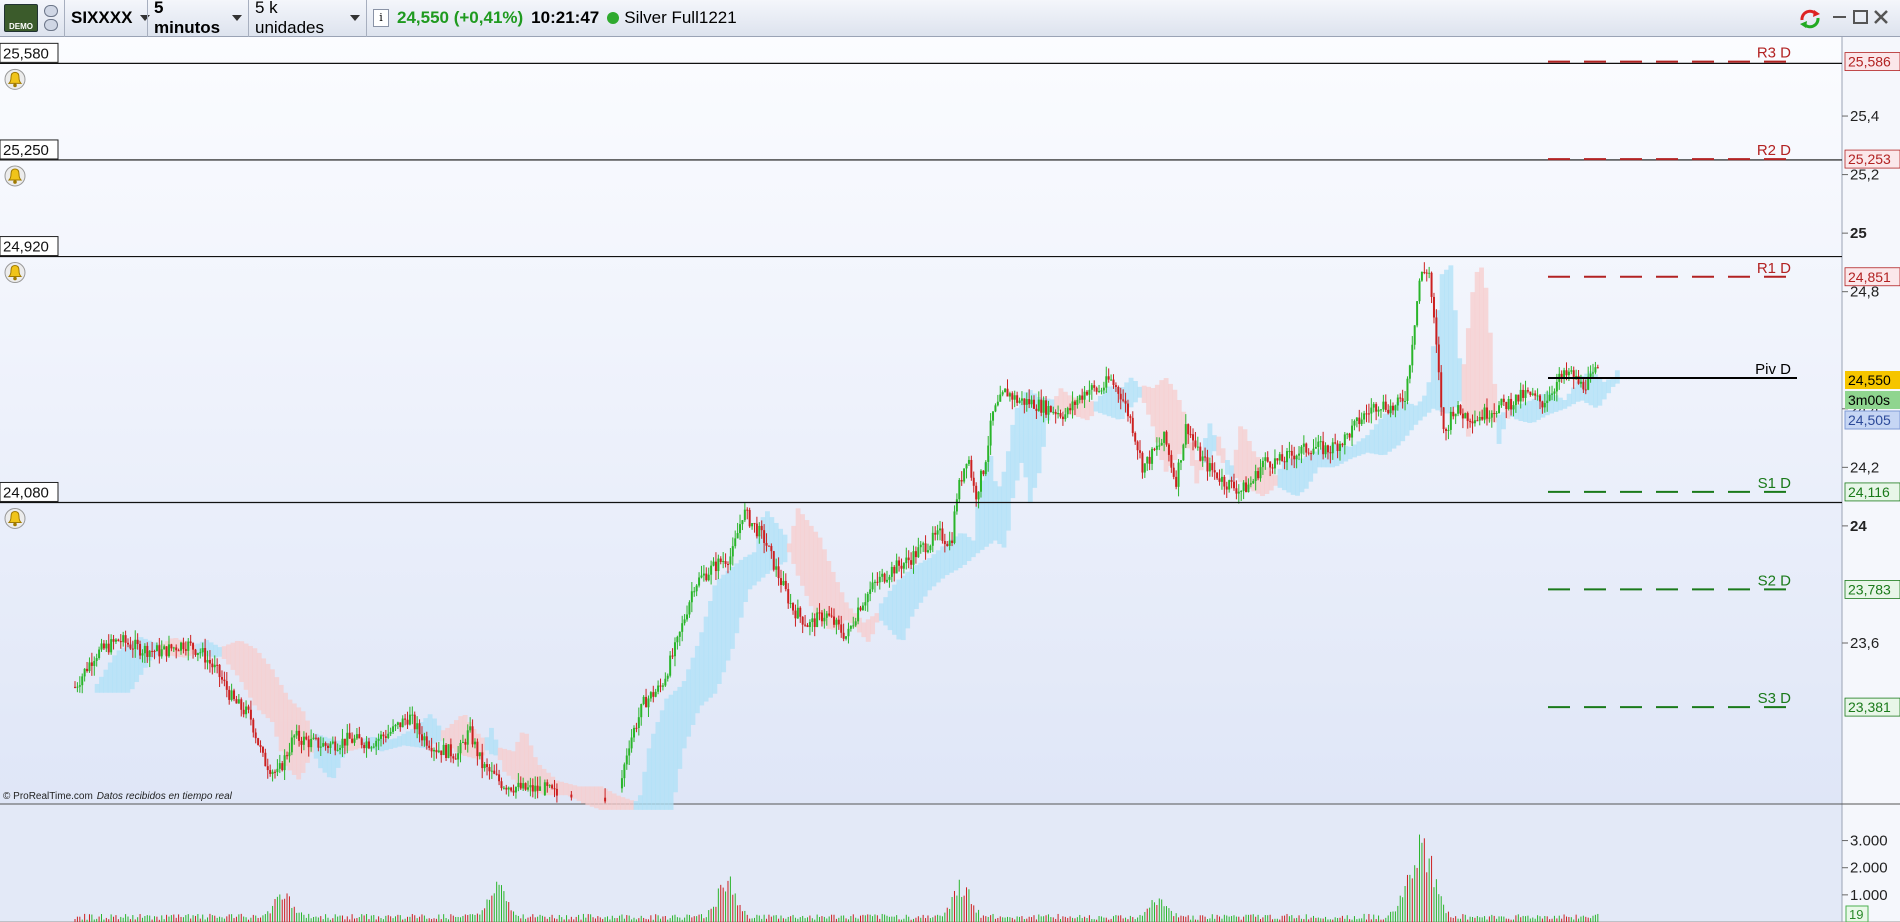 The width and height of the screenshot is (1900, 922). What do you see at coordinates (198, 18) in the screenshot?
I see `timeframe-selector: 5 minutos` at bounding box center [198, 18].